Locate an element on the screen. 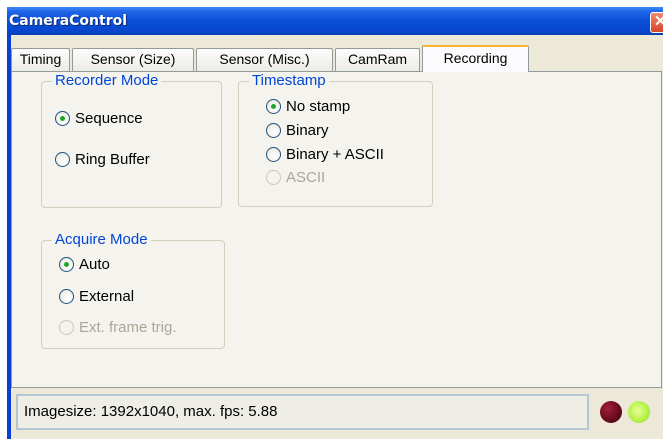  radio-ring-buffer-label: Ring Buffer is located at coordinates (112, 159).